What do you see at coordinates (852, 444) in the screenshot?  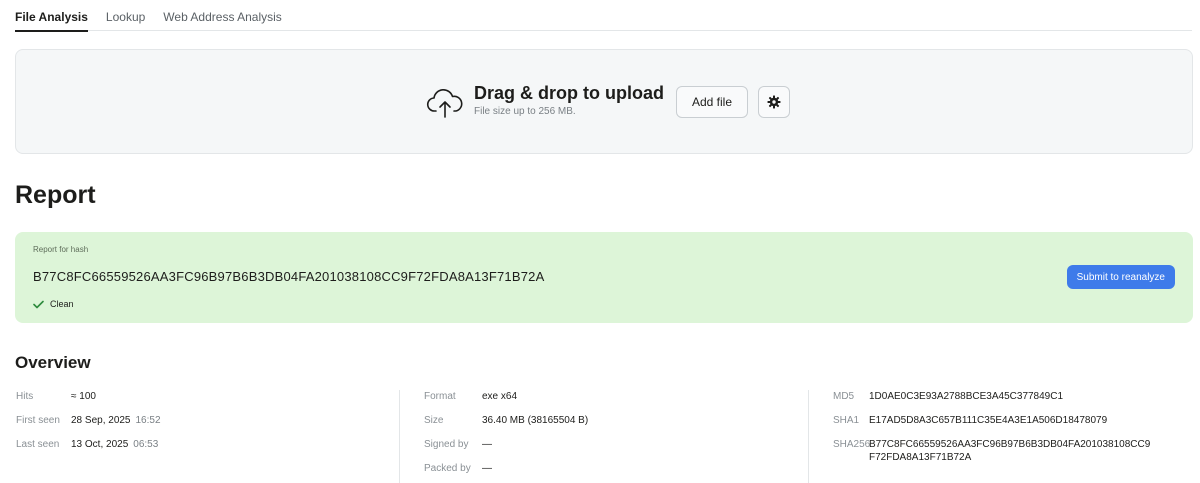 I see `sha256-label: SHA256` at bounding box center [852, 444].